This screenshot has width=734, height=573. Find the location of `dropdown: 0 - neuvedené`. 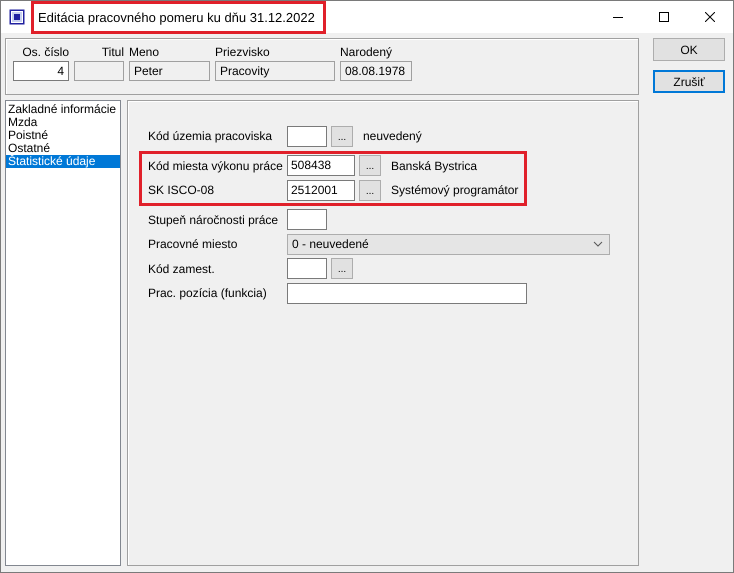

dropdown: 0 - neuvedené is located at coordinates (448, 244).